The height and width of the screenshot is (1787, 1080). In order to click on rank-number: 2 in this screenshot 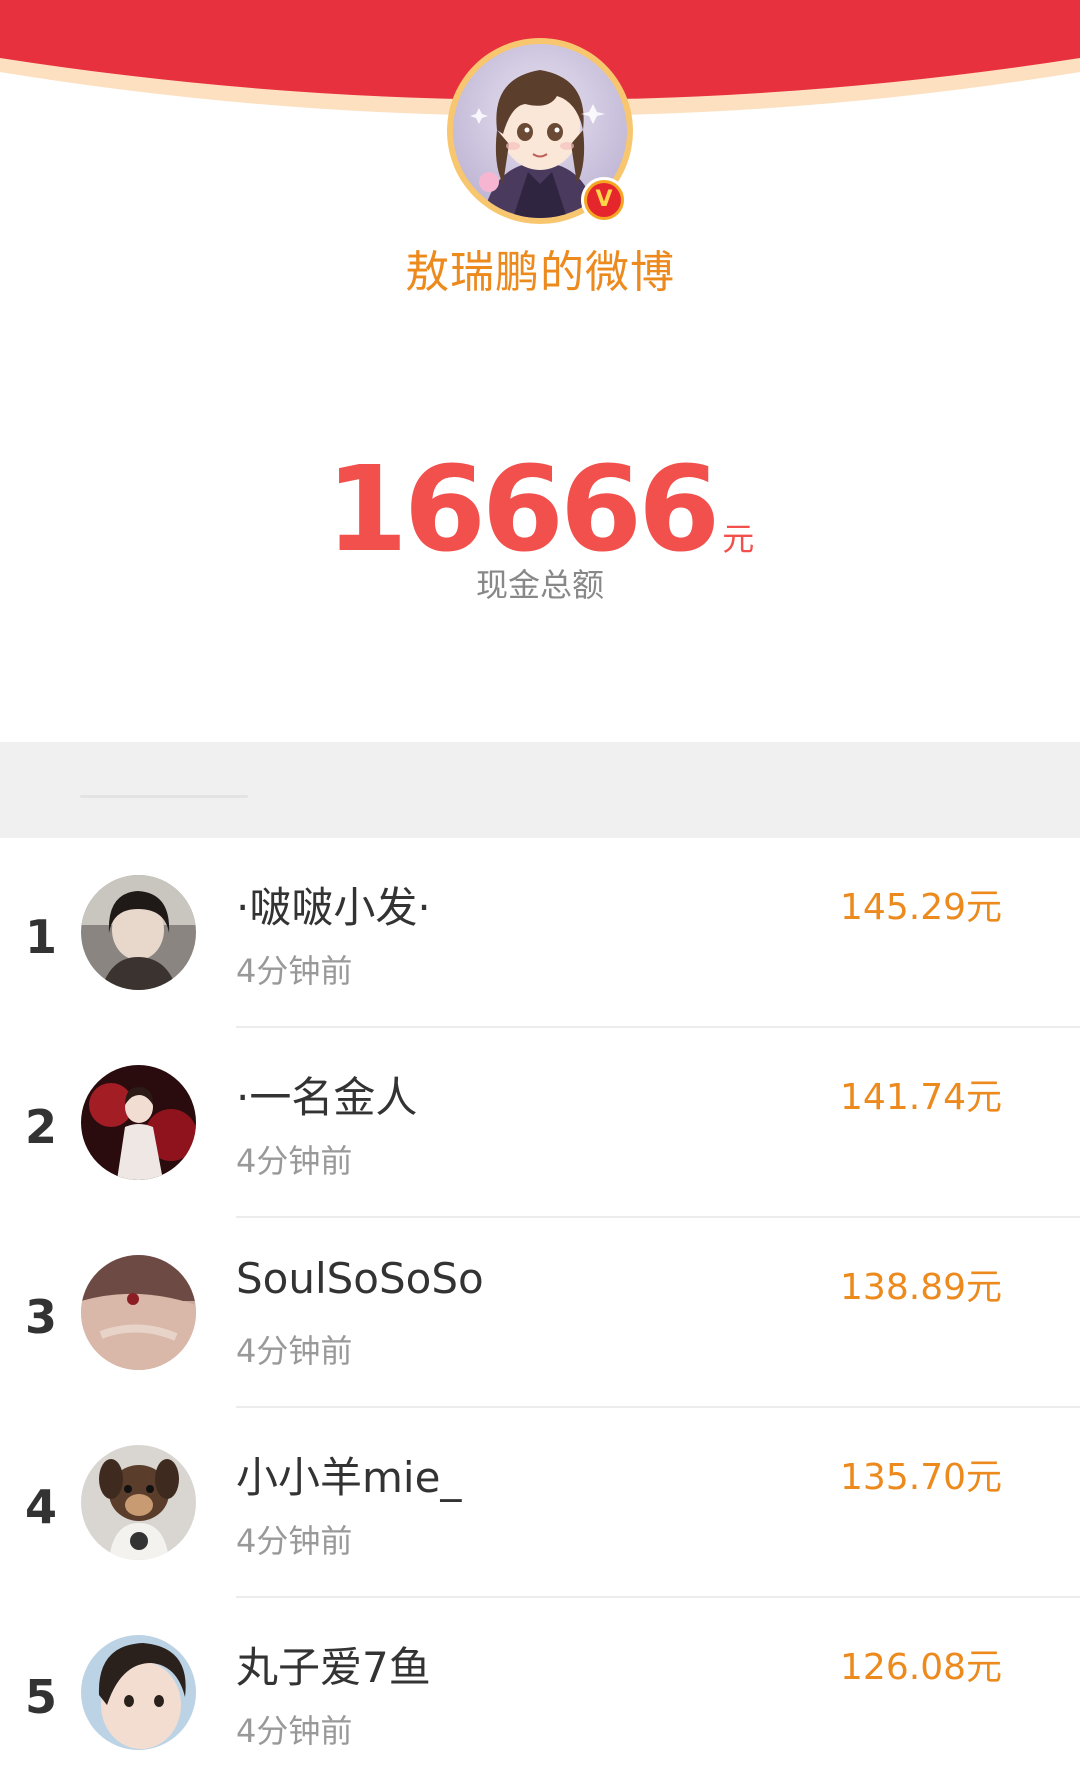, I will do `click(40, 1127)`.